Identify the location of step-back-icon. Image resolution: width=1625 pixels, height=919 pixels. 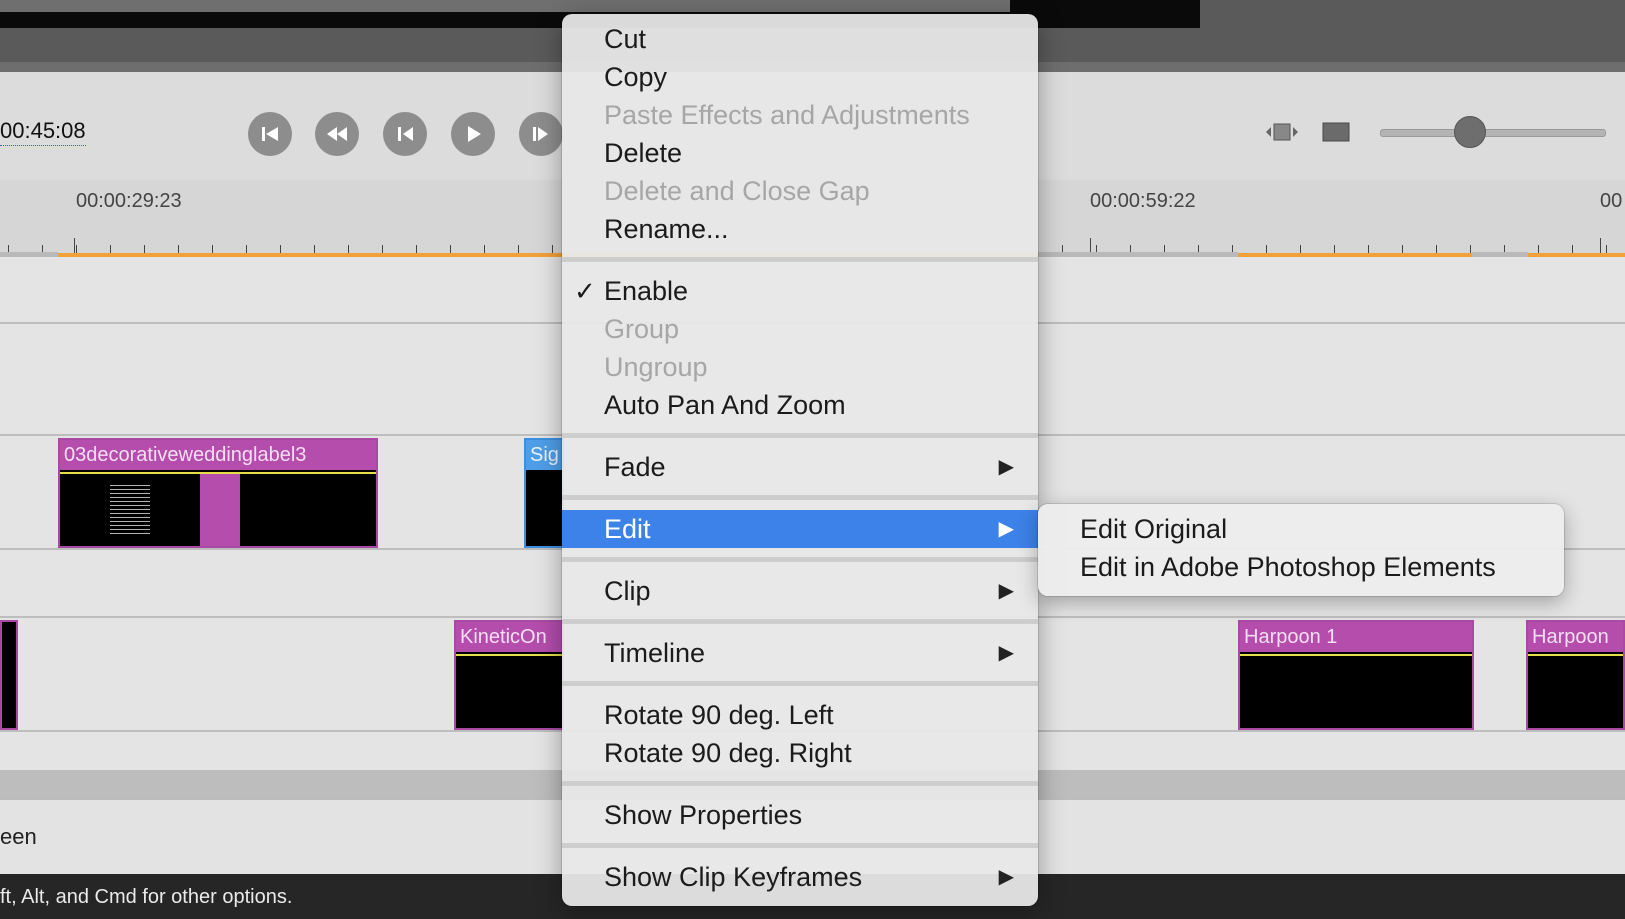
(405, 134).